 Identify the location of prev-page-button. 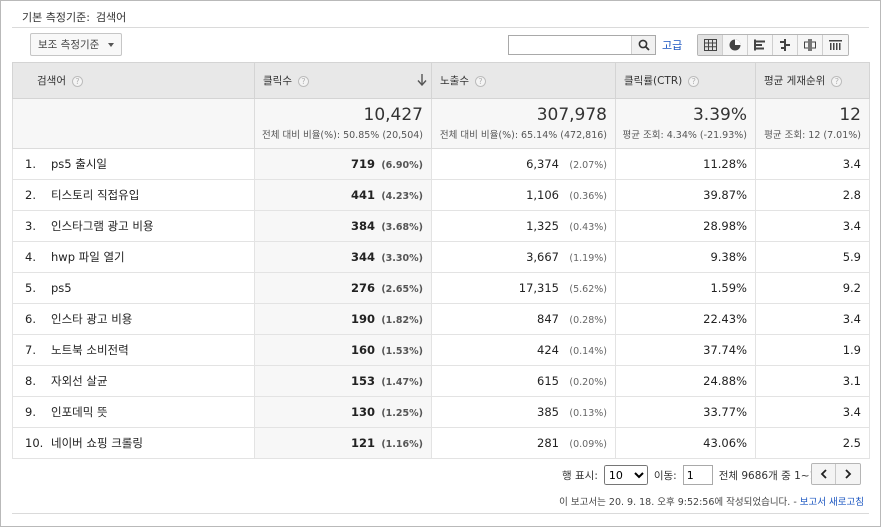
(824, 474).